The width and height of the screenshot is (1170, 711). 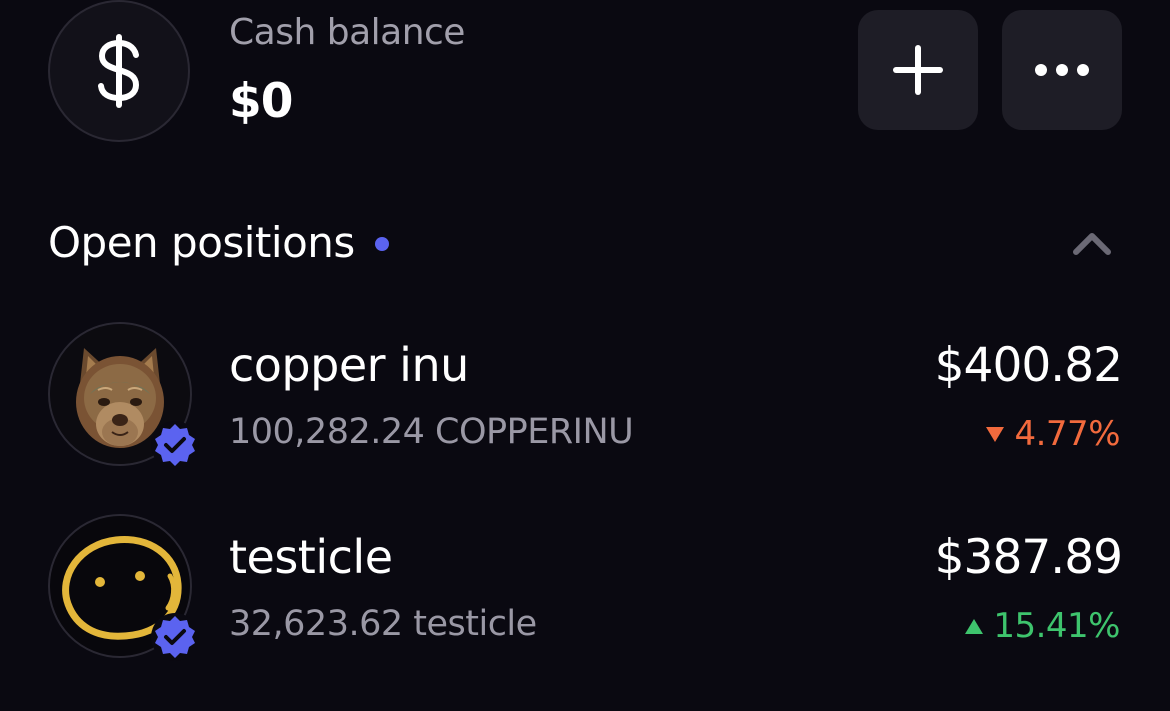 I want to click on price-change-value: 15.41%, so click(x=1056, y=626).